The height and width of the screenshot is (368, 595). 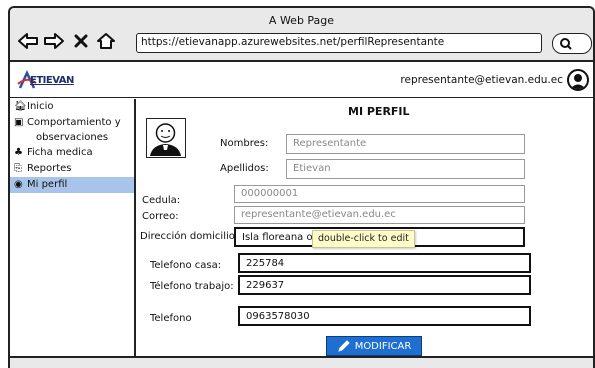 What do you see at coordinates (28, 41) in the screenshot?
I see `back-arrow-icon` at bounding box center [28, 41].